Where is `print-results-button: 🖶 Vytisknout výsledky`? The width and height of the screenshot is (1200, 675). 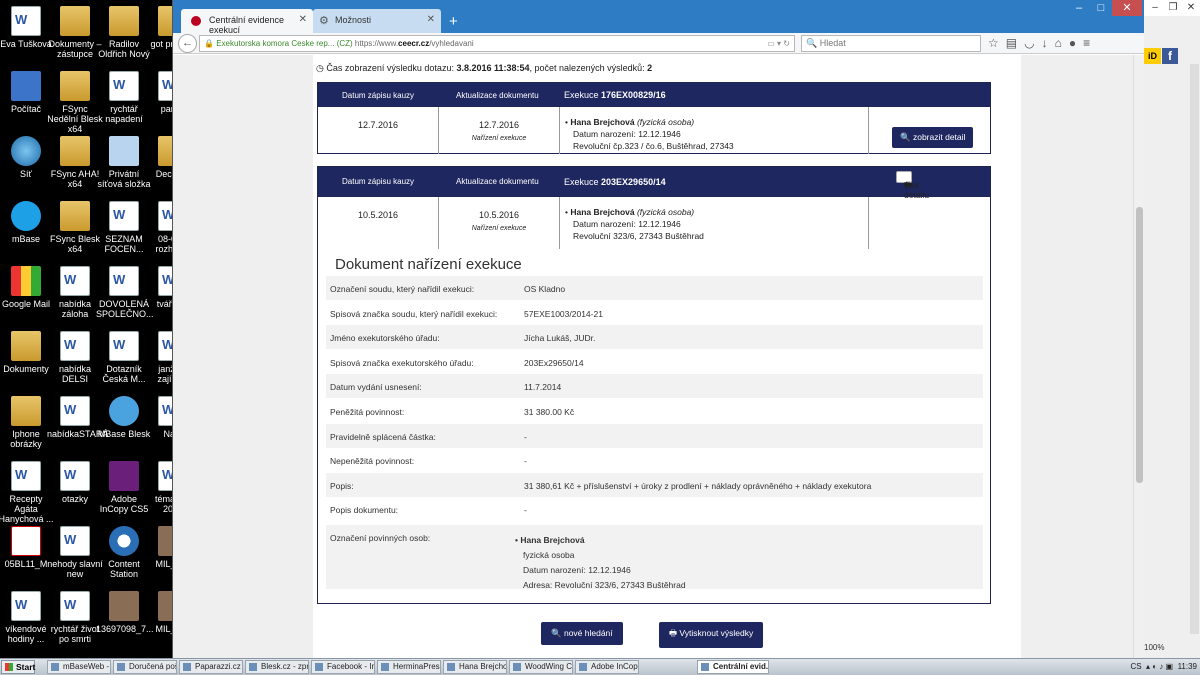 print-results-button: 🖶 Vytisknout výsledky is located at coordinates (711, 635).